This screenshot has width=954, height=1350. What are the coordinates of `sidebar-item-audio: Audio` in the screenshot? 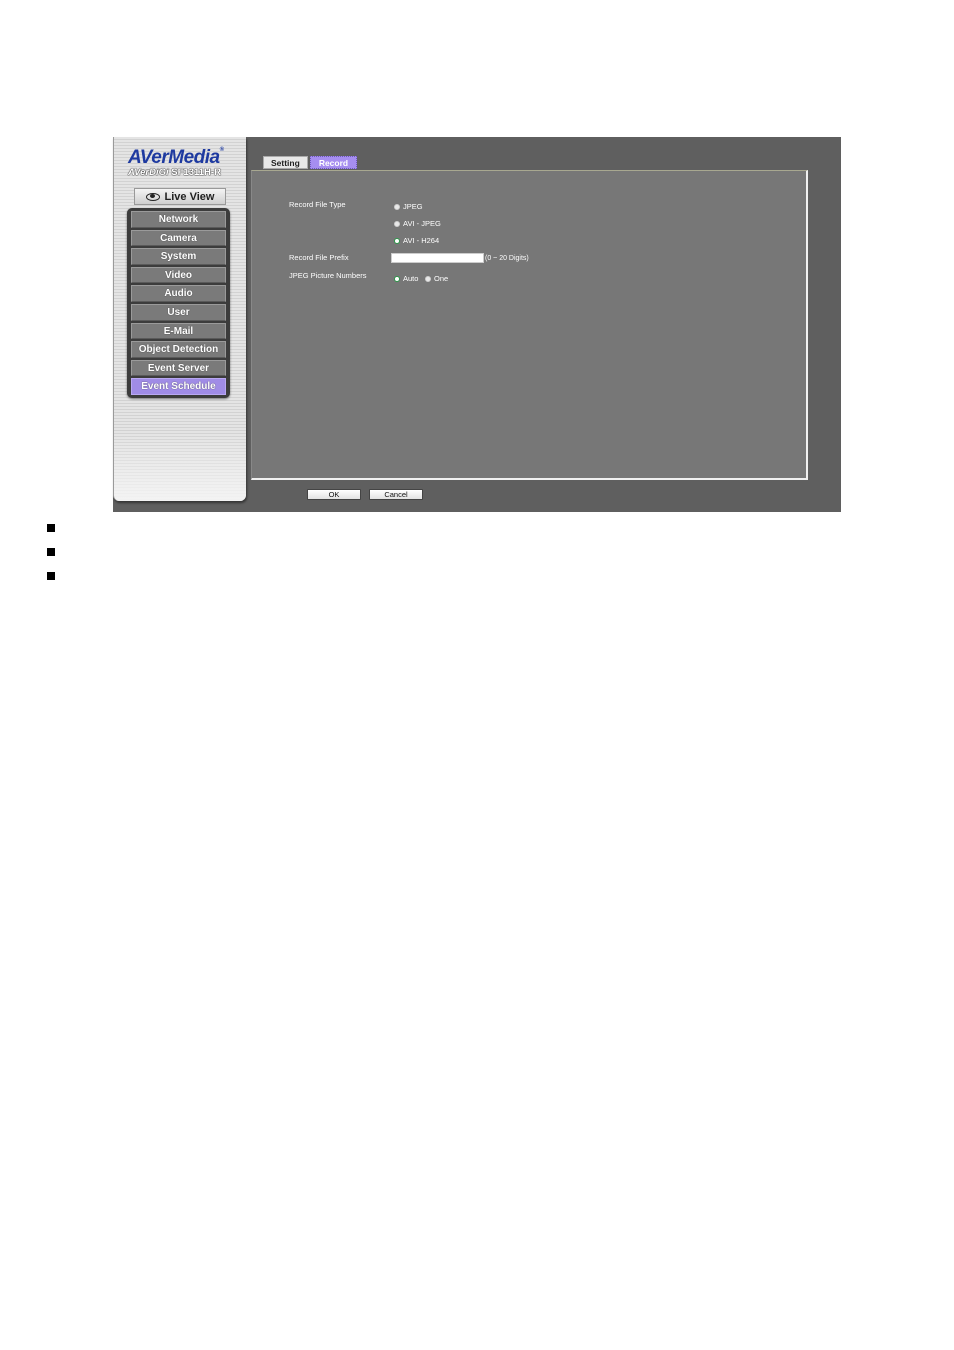 It's located at (178, 293).